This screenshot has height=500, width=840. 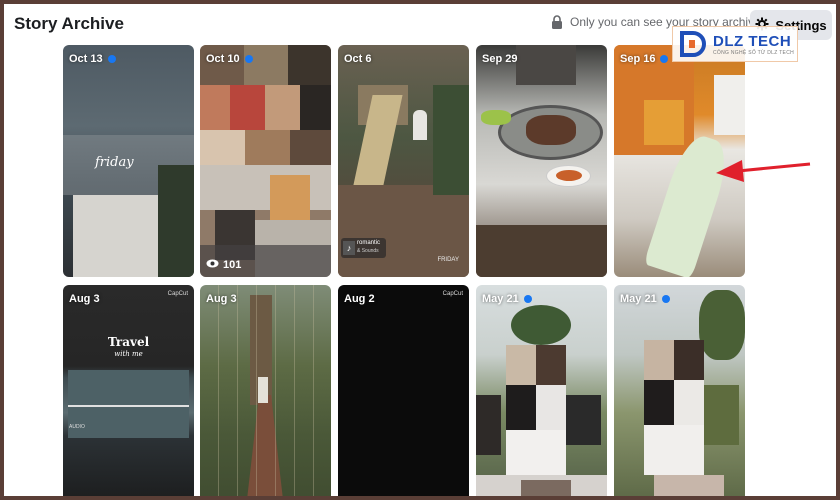 What do you see at coordinates (403, 231) in the screenshot?
I see `wooden-deck` at bounding box center [403, 231].